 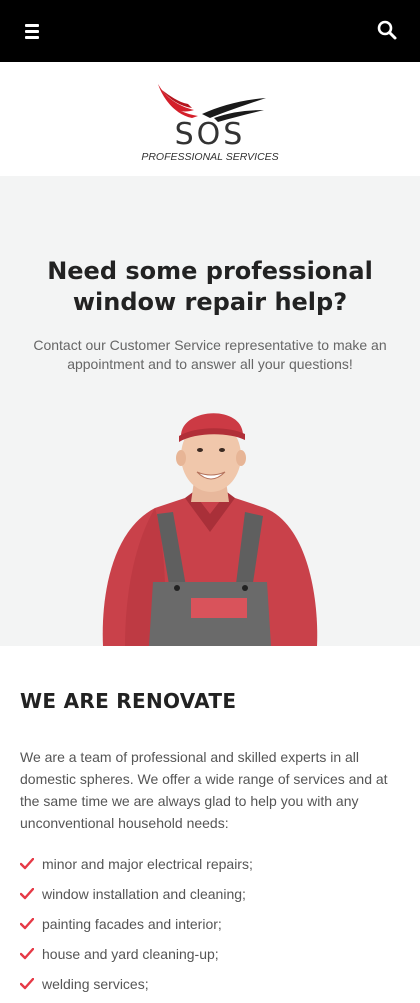 I want to click on list-item: painting facades and interior;, so click(x=210, y=928).